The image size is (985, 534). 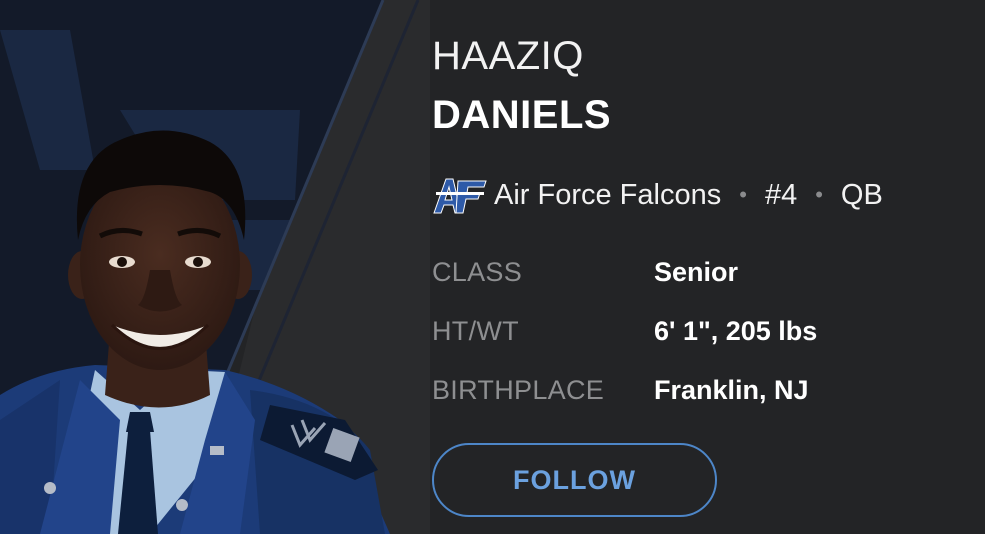 What do you see at coordinates (522, 115) in the screenshot?
I see `player-last-name: DANIELS` at bounding box center [522, 115].